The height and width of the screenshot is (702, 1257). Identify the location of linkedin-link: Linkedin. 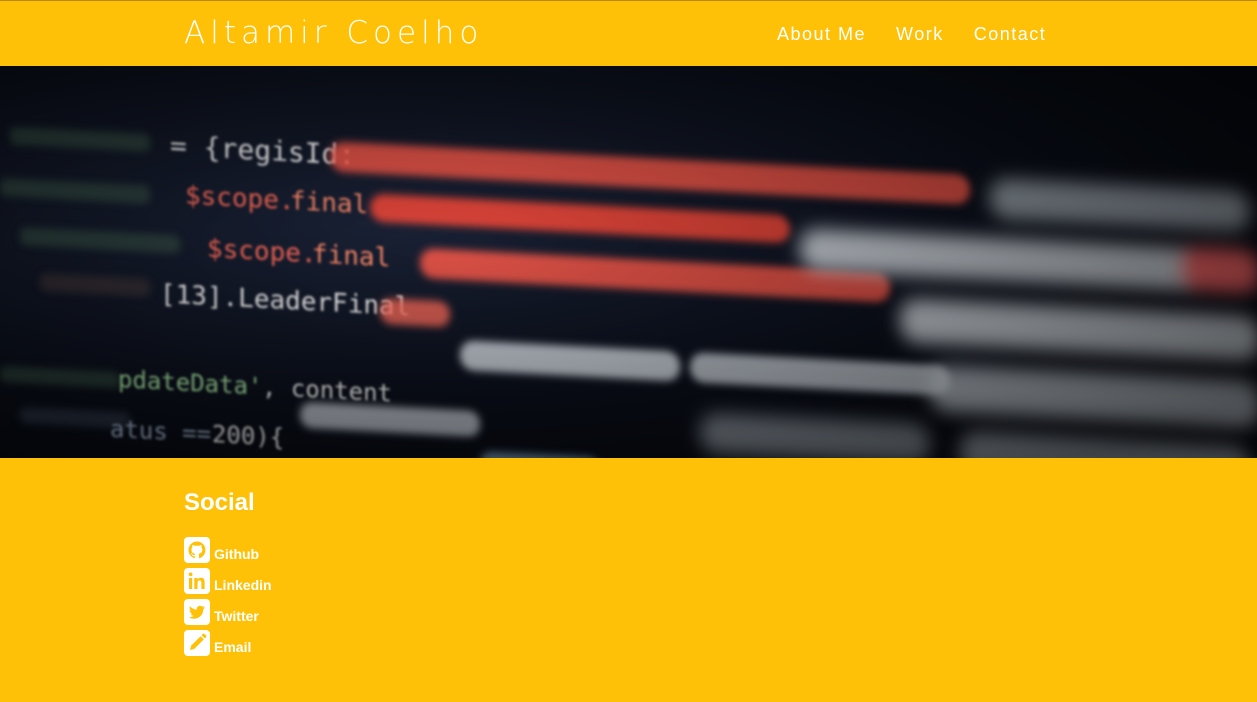
(228, 581).